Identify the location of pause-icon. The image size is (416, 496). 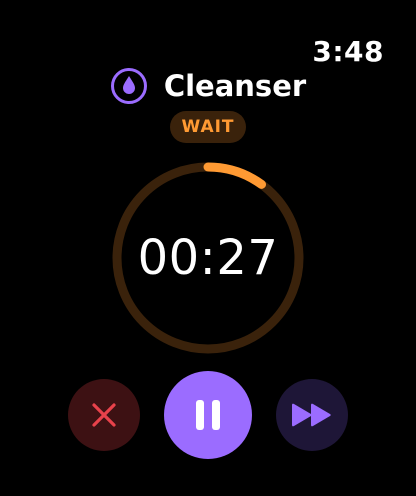
(208, 415).